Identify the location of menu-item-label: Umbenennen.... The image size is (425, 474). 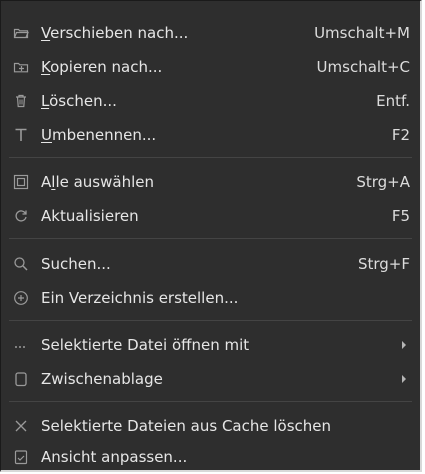
(99, 134).